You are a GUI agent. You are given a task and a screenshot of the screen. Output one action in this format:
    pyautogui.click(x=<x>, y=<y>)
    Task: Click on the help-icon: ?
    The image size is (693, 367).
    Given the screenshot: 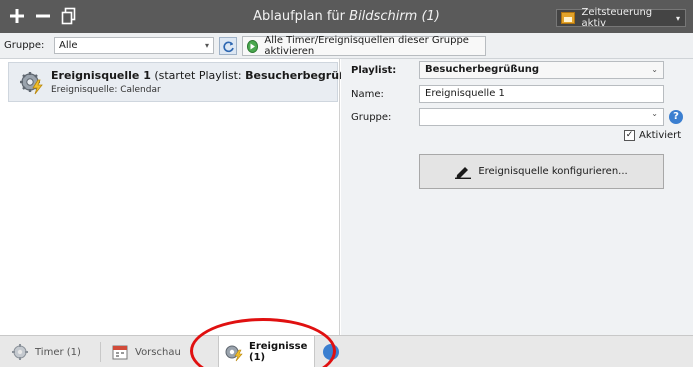 What is the action you would take?
    pyautogui.click(x=676, y=117)
    